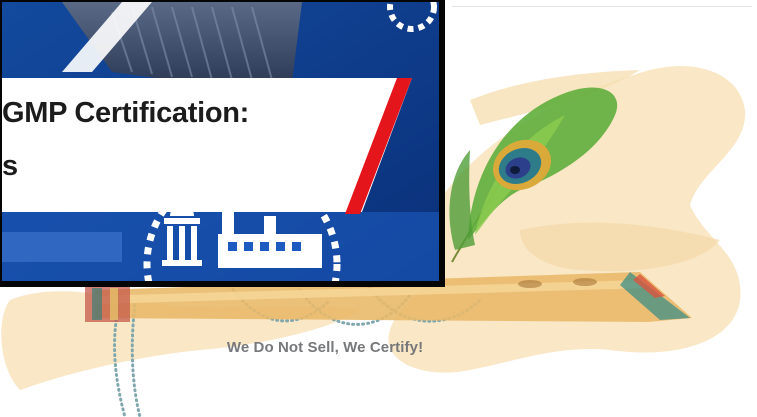  Describe the element at coordinates (10, 166) in the screenshot. I see `banner-subtitle: s` at that location.